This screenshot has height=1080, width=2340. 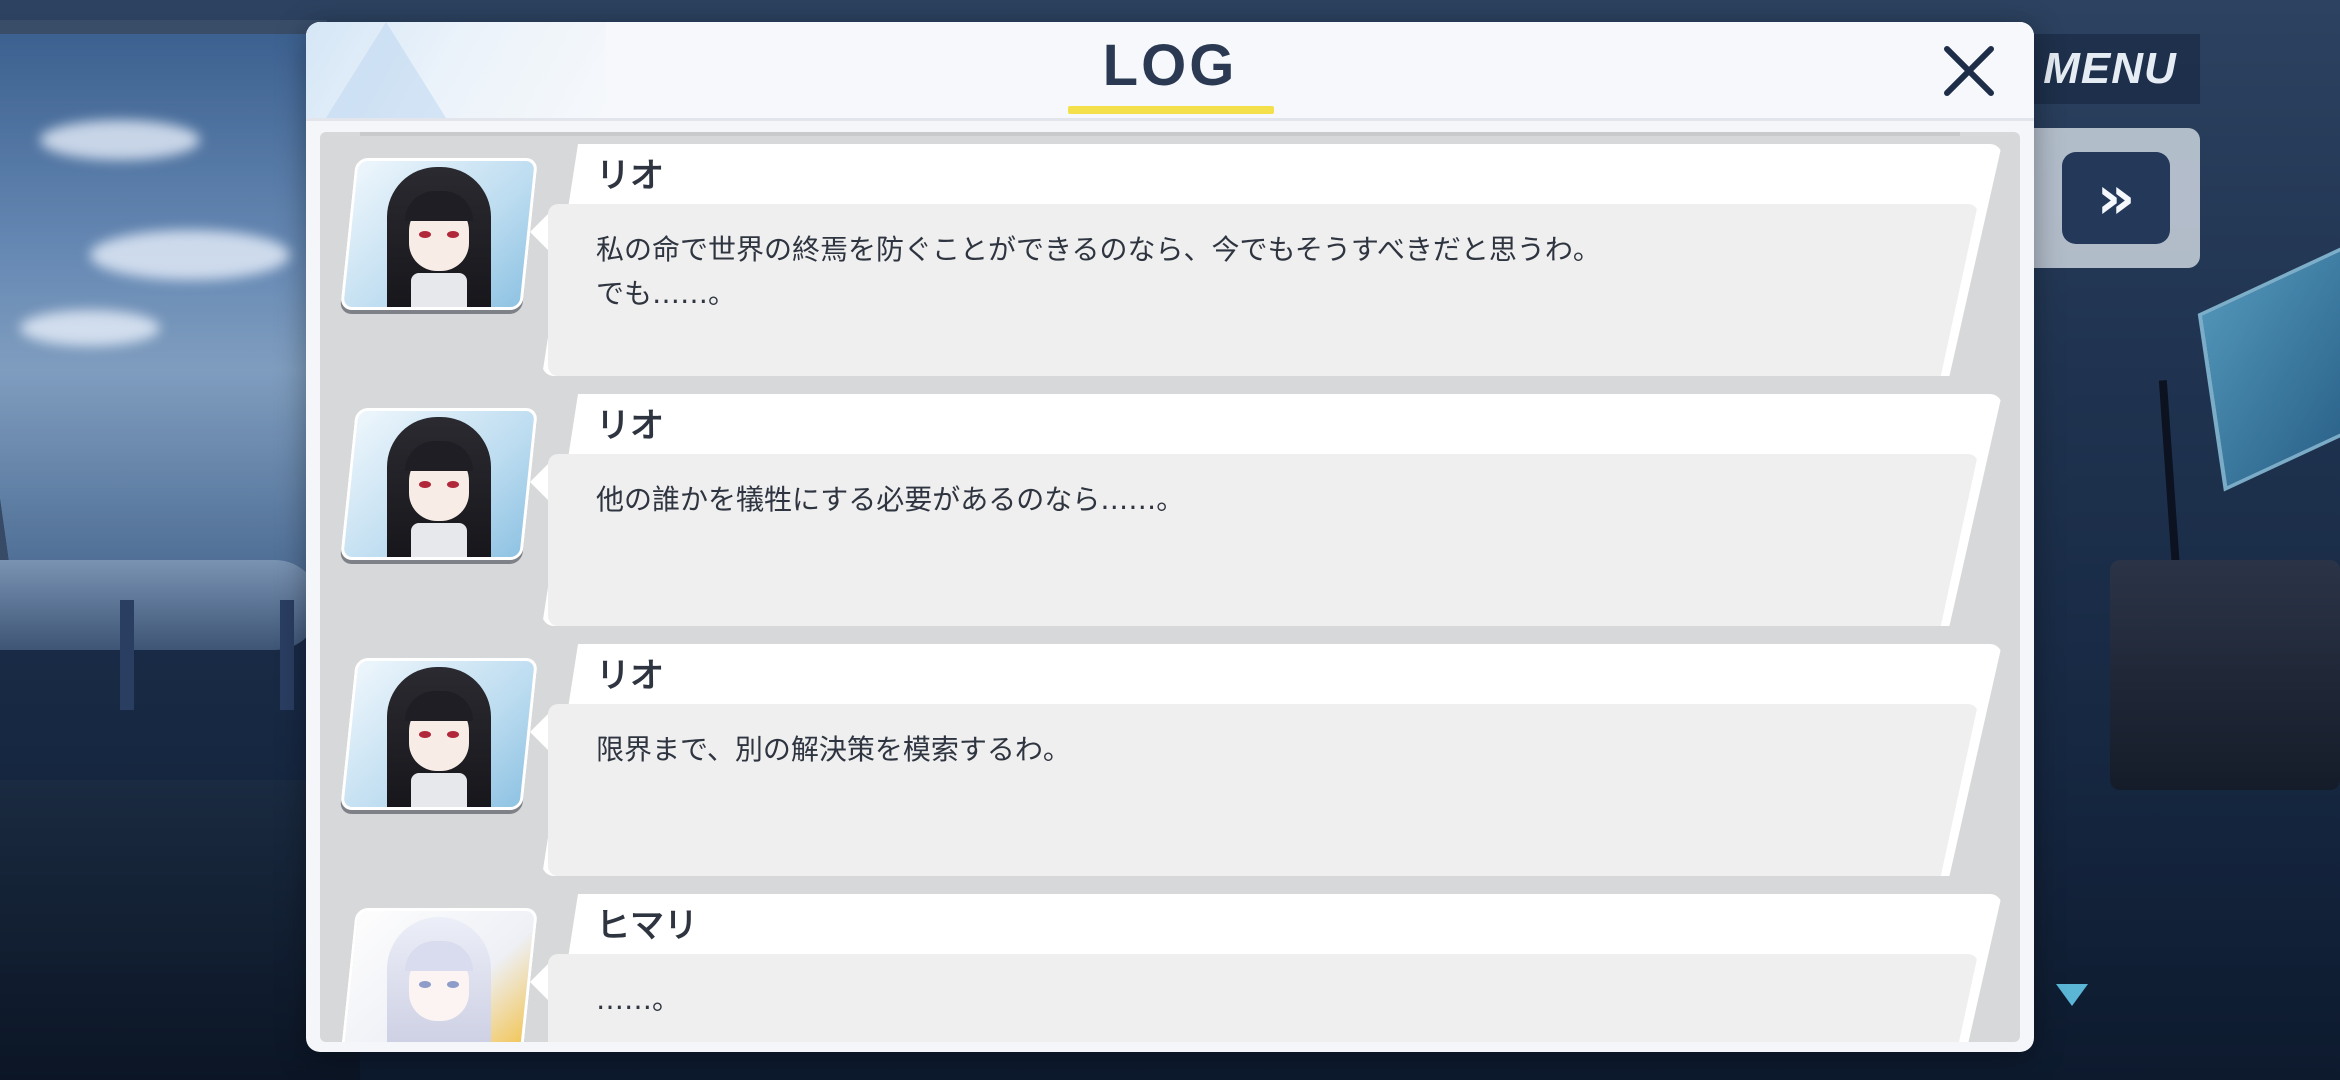 I want to click on fast-forward-icon: », so click(x=2116, y=198).